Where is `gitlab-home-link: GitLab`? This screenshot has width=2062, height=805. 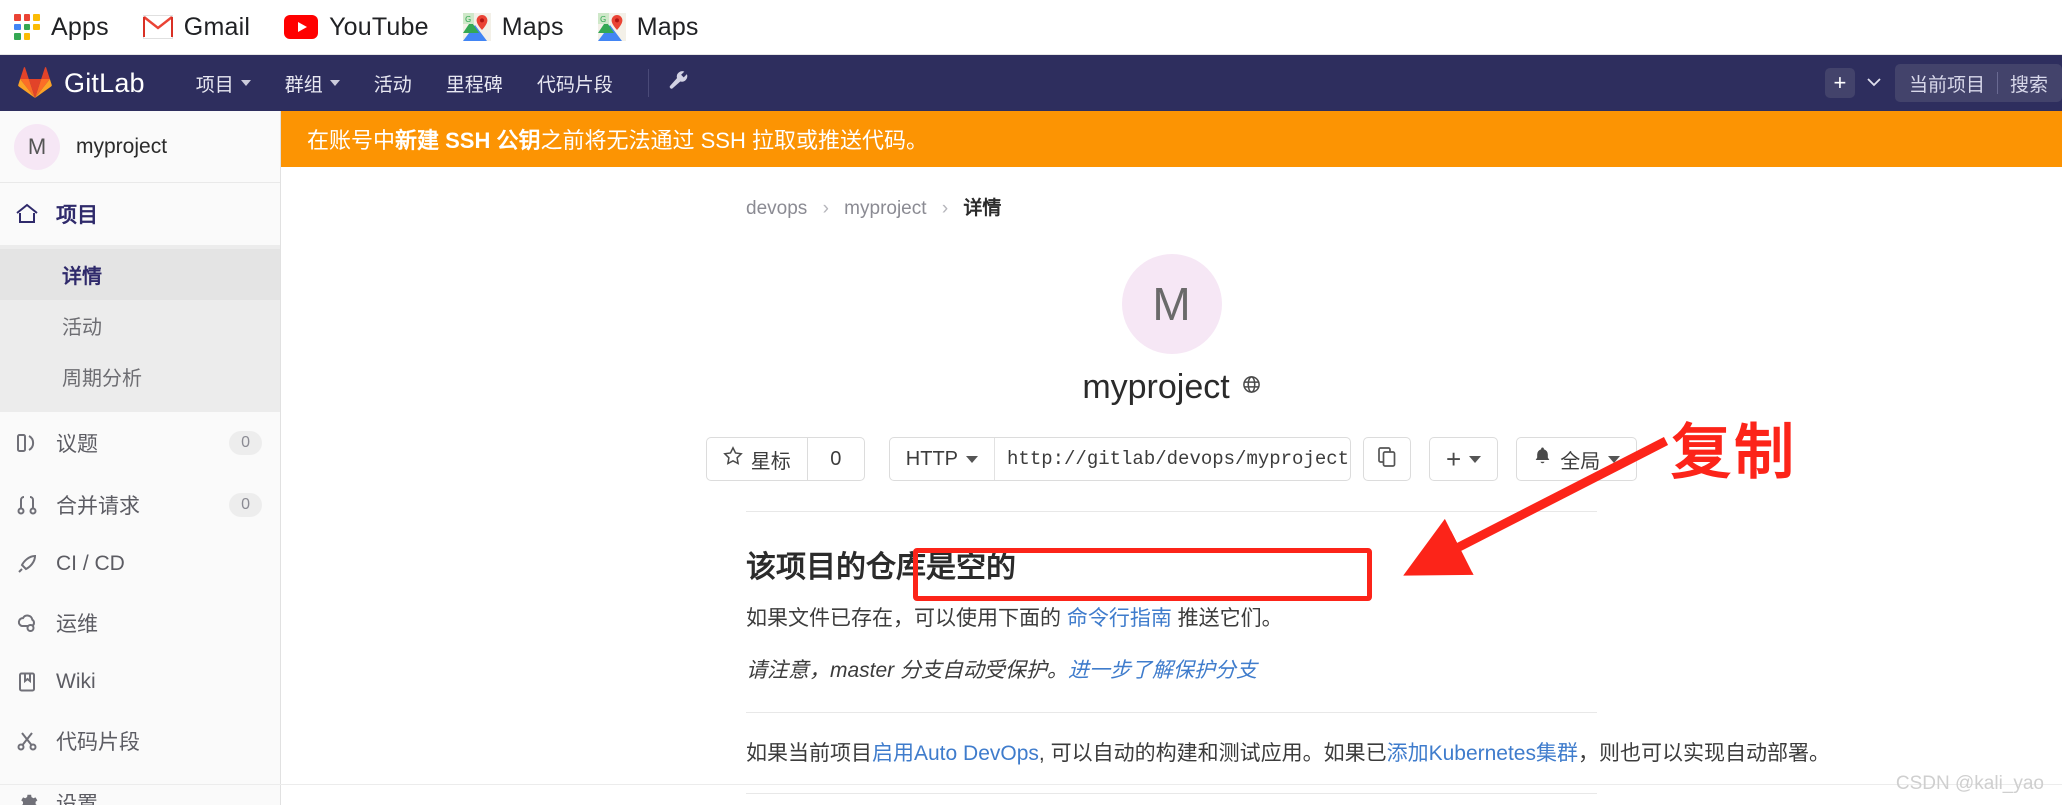 gitlab-home-link: GitLab is located at coordinates (81, 83).